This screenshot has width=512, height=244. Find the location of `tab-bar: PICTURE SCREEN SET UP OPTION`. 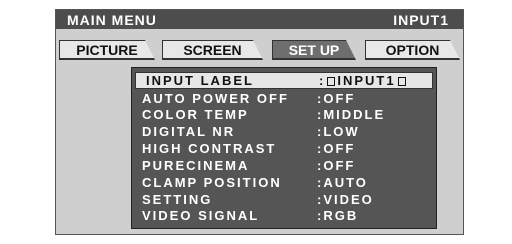

tab-bar: PICTURE SCREEN SET UP OPTION is located at coordinates (259, 51).